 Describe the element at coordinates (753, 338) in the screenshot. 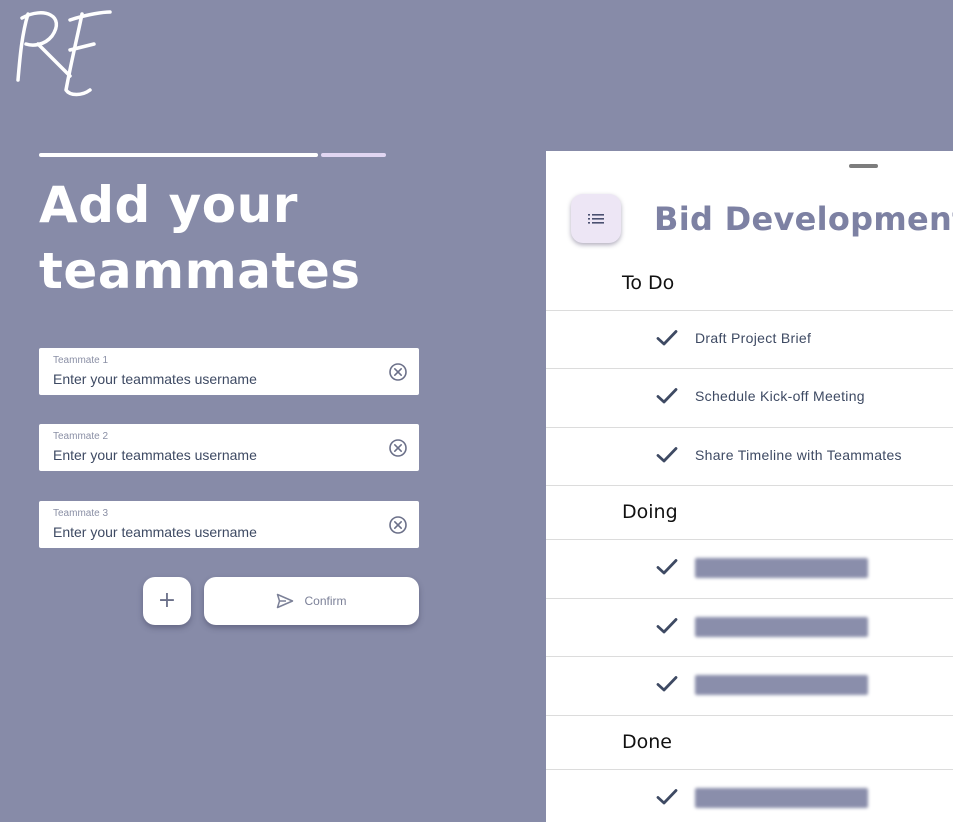

I see `task-label: Draft Project Brief` at that location.